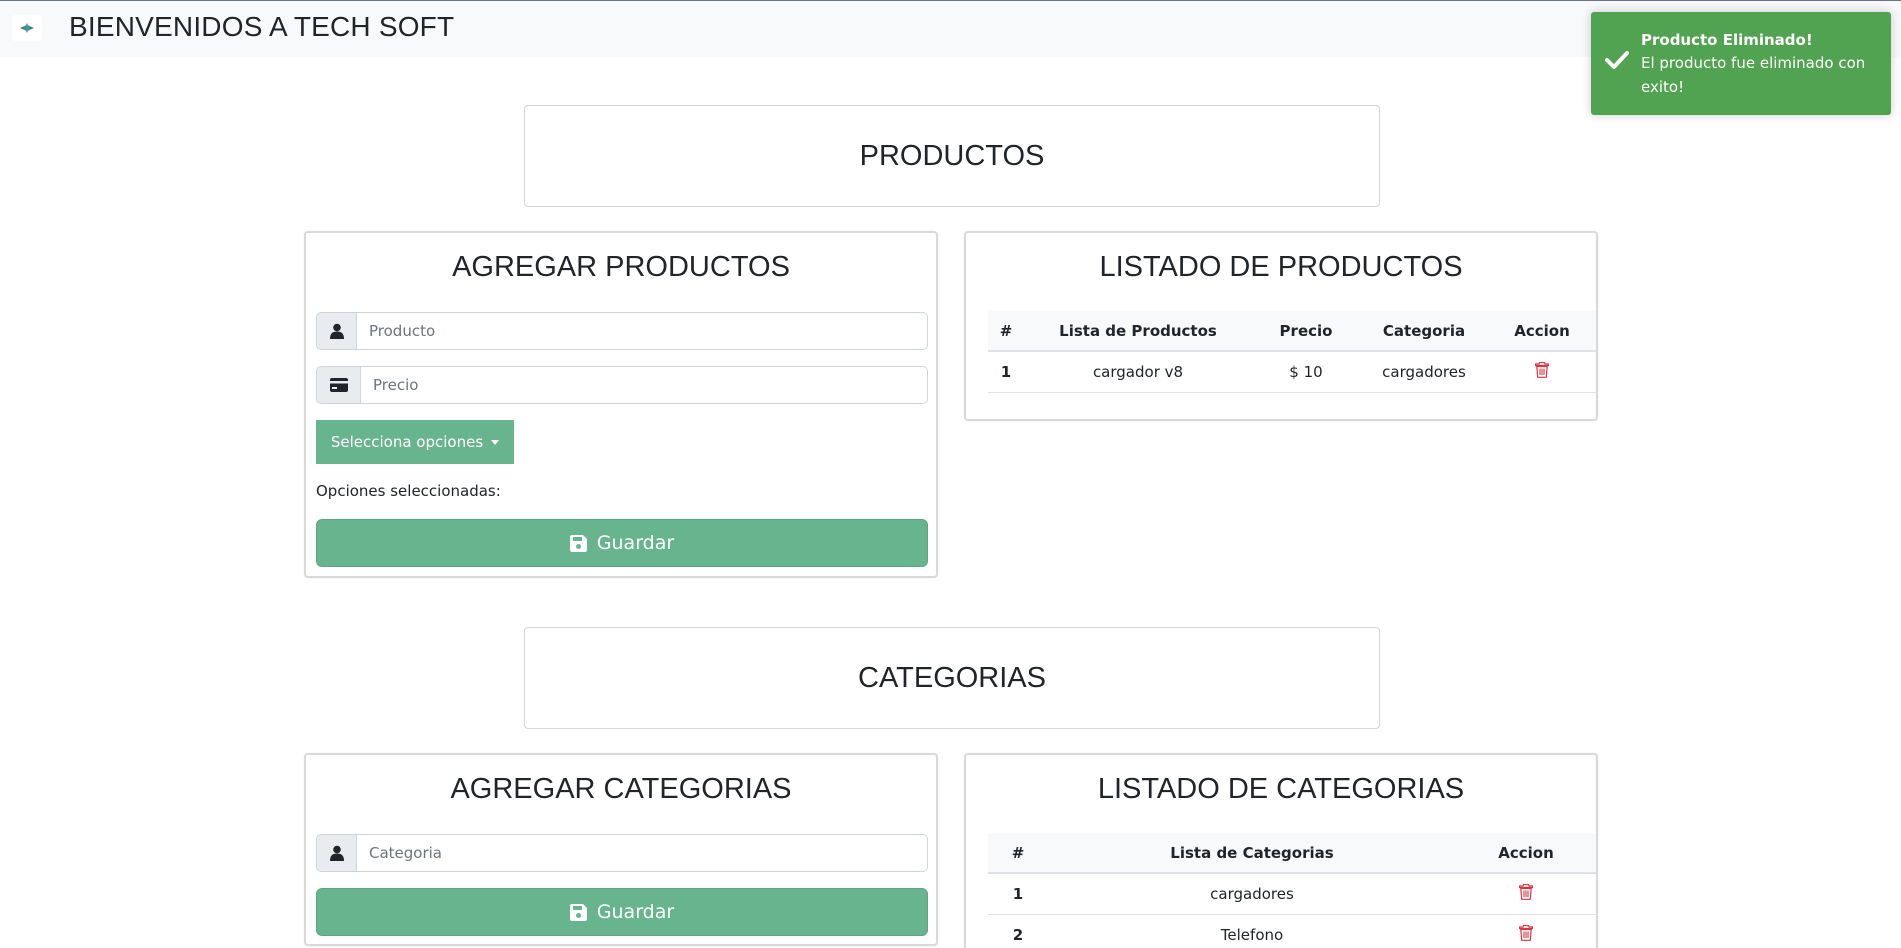 This screenshot has height=948, width=1901. I want to click on row-category-name: Telefono, so click(1252, 931).